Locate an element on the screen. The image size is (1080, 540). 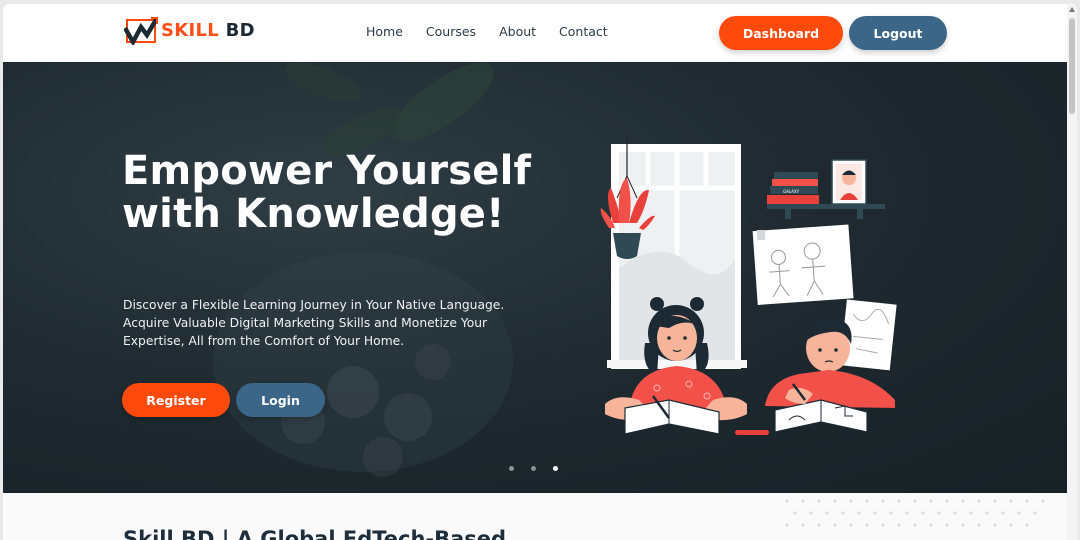
dot-pattern-decoration is located at coordinates (915, 513).